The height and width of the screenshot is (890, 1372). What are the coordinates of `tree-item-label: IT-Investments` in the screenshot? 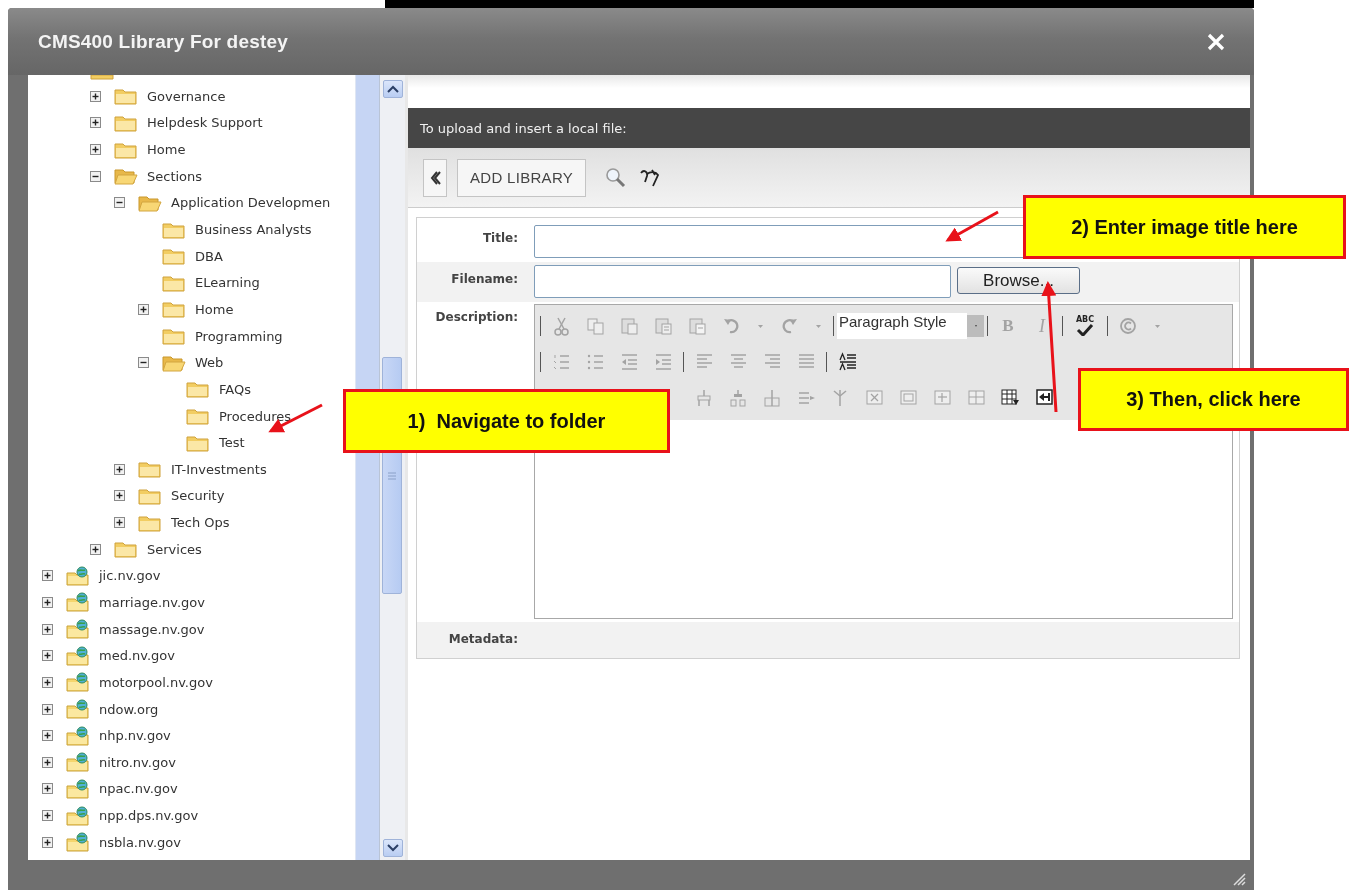 It's located at (219, 469).